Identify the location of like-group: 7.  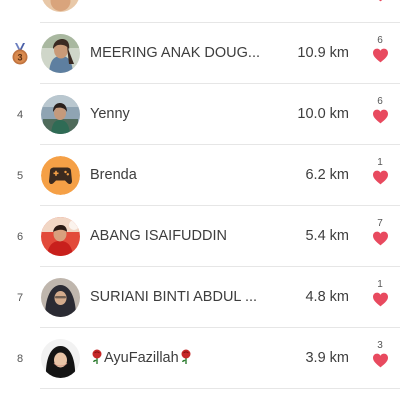
(380, 232).